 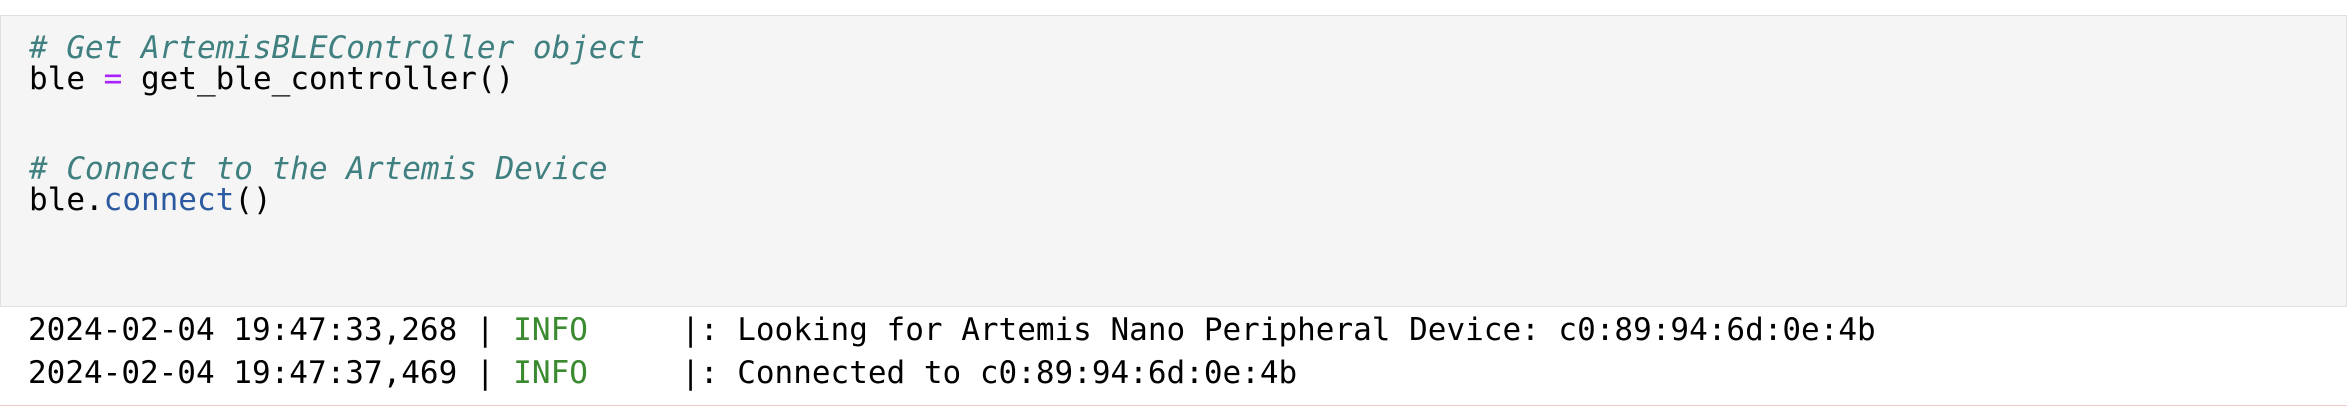 I want to click on stderr-divider, so click(x=1173, y=405).